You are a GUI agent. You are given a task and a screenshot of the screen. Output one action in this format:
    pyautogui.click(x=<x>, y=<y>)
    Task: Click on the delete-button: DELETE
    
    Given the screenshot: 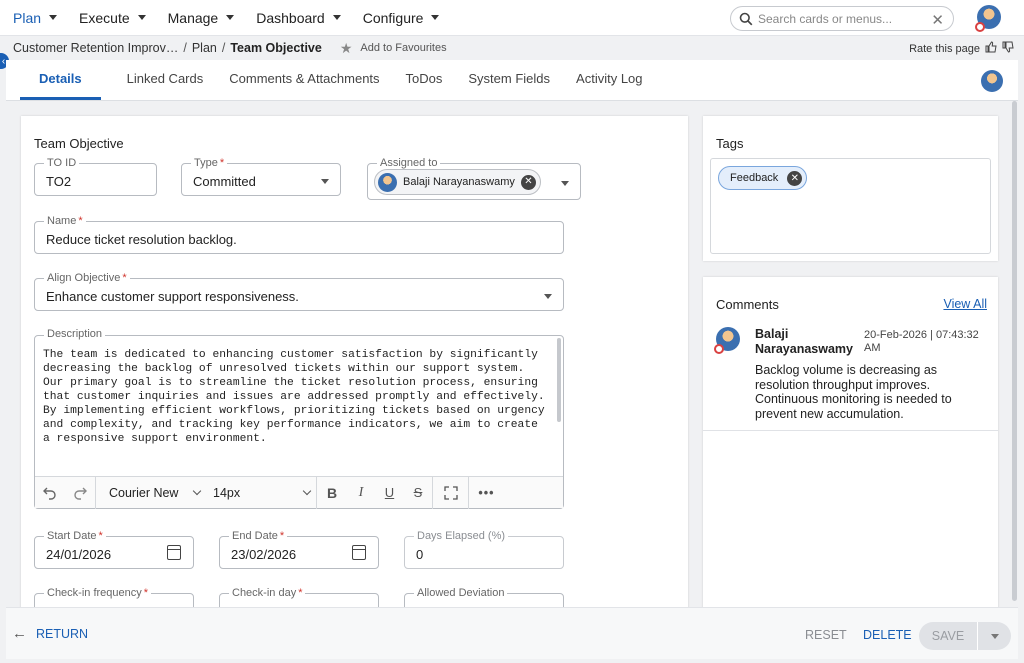 What is the action you would take?
    pyautogui.click(x=887, y=635)
    